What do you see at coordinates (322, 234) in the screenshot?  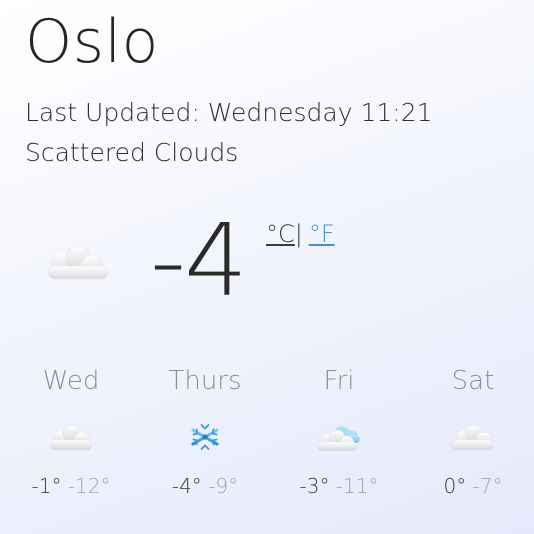 I see `fahrenheit-link: °F` at bounding box center [322, 234].